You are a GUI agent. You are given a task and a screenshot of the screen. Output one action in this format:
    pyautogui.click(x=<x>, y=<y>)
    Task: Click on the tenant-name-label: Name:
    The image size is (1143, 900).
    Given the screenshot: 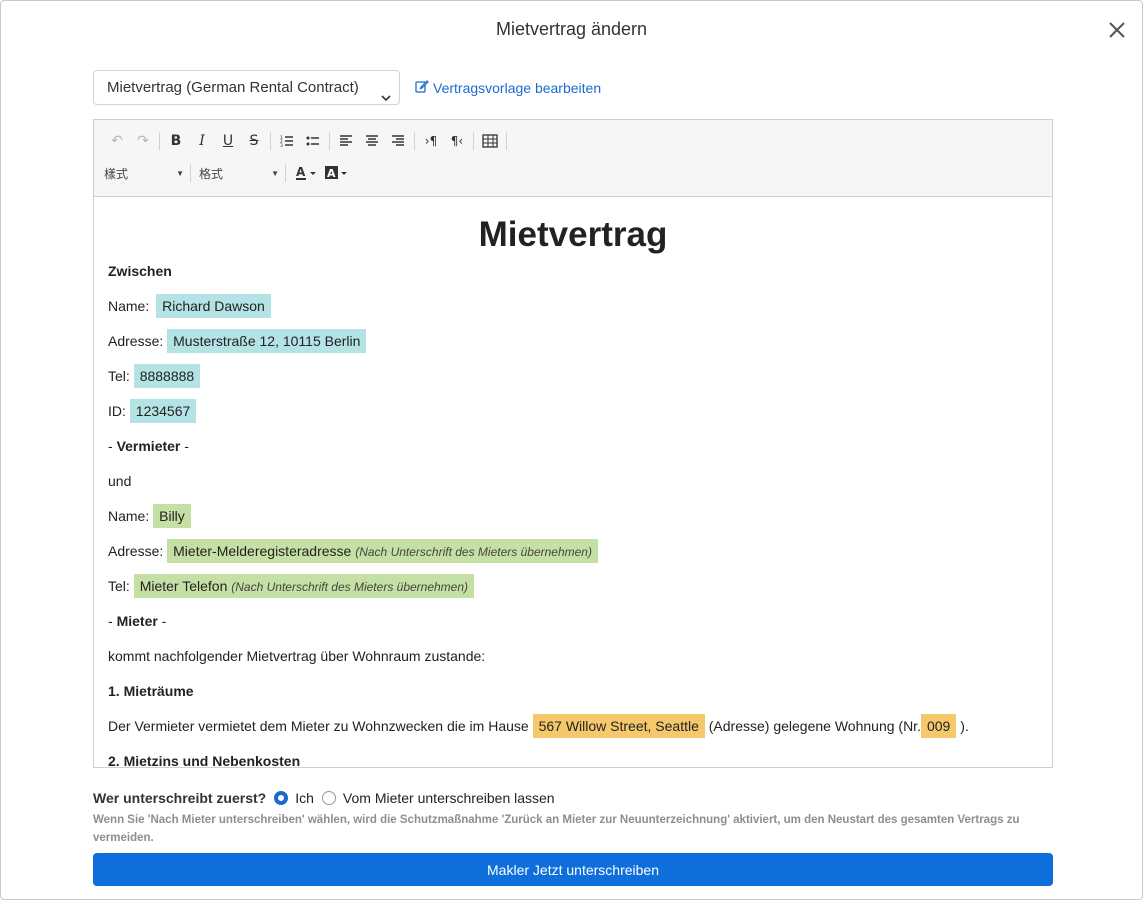 What is the action you would take?
    pyautogui.click(x=129, y=516)
    